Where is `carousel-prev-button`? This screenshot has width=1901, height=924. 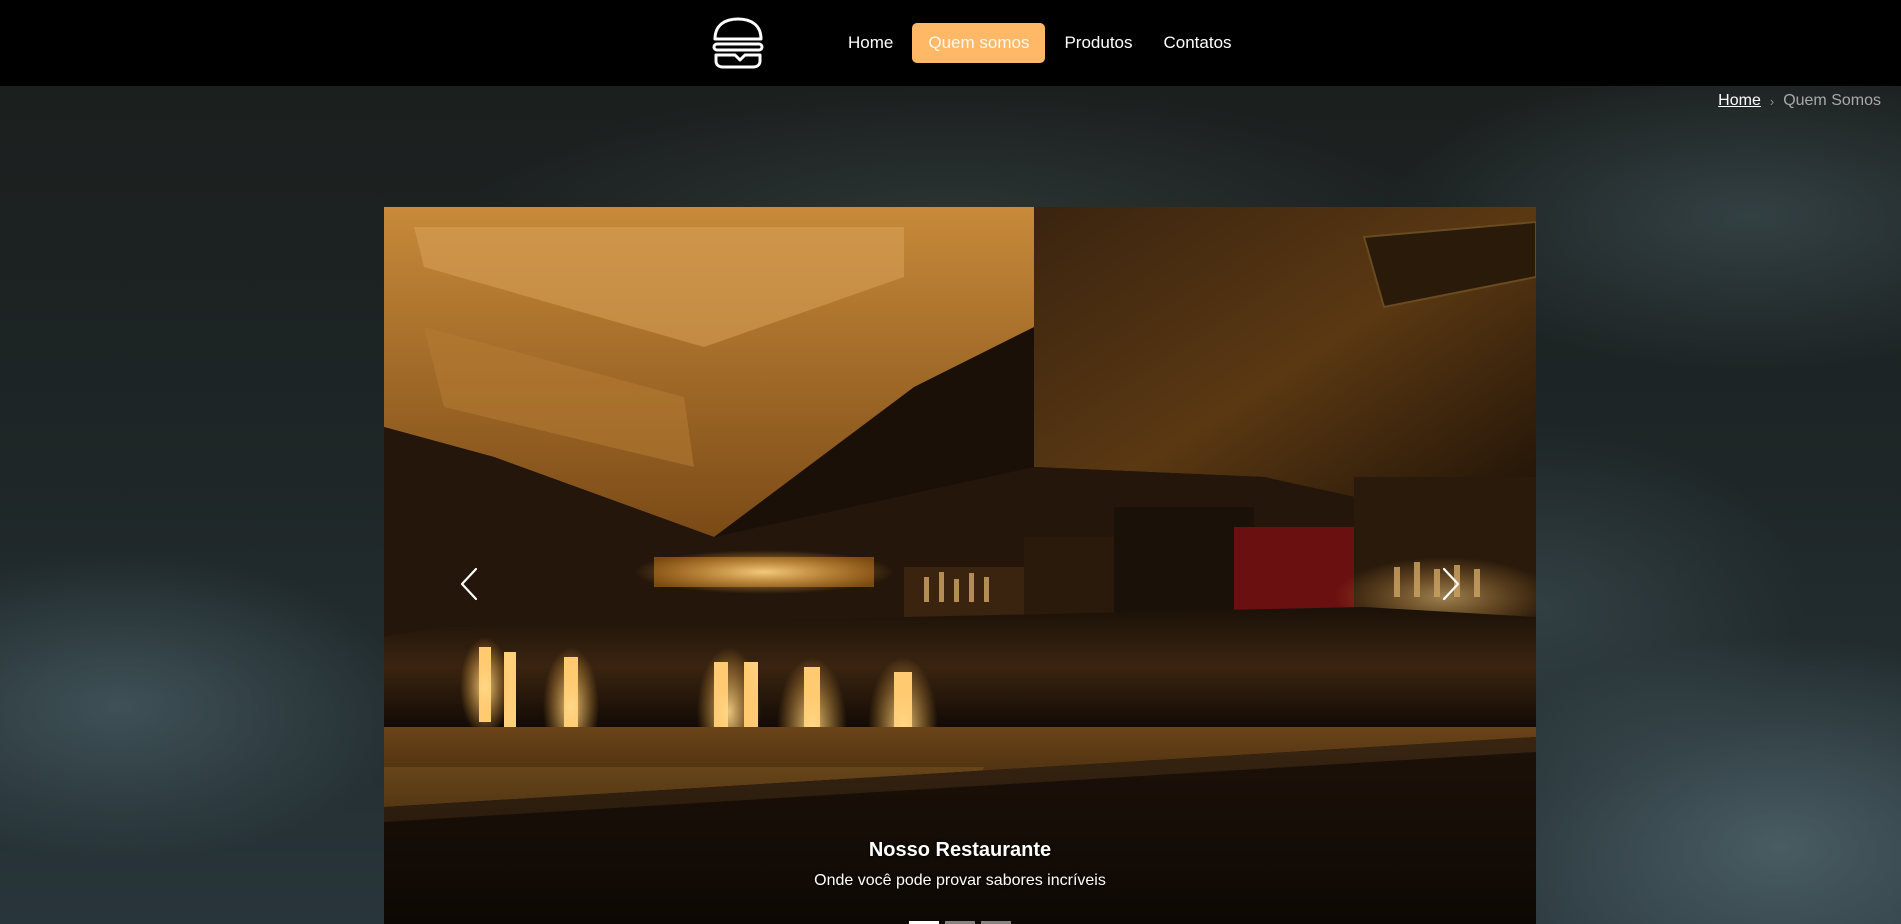
carousel-prev-button is located at coordinates (470, 584).